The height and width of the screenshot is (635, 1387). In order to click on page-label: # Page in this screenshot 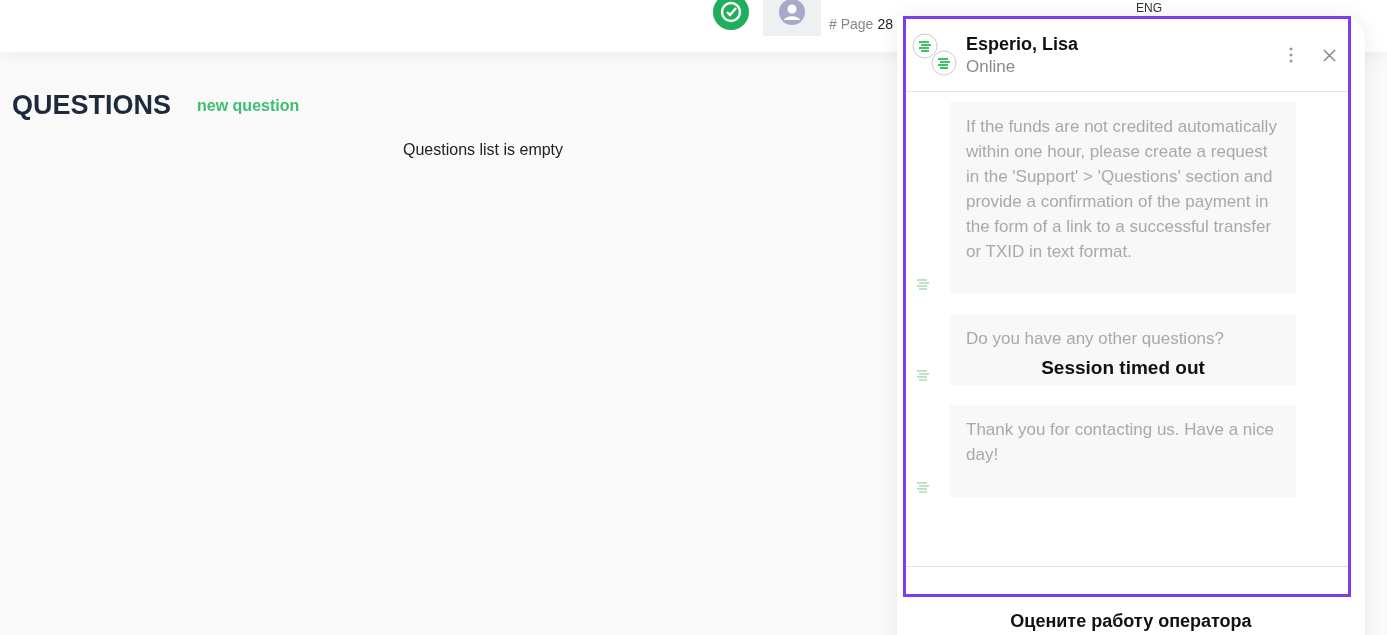, I will do `click(851, 24)`.